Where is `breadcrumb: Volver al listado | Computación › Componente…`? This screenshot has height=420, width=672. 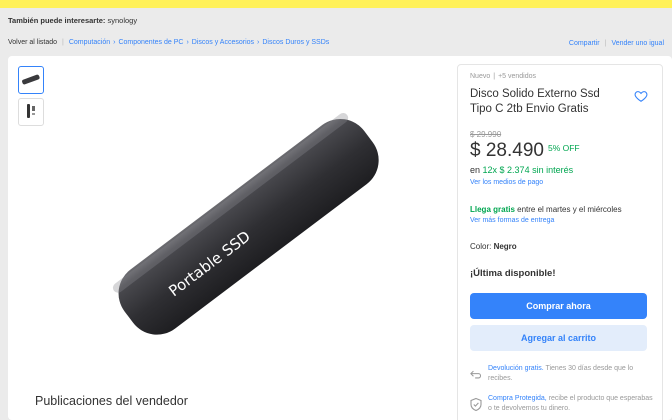 breadcrumb: Volver al listado | Computación › Componente… is located at coordinates (168, 42).